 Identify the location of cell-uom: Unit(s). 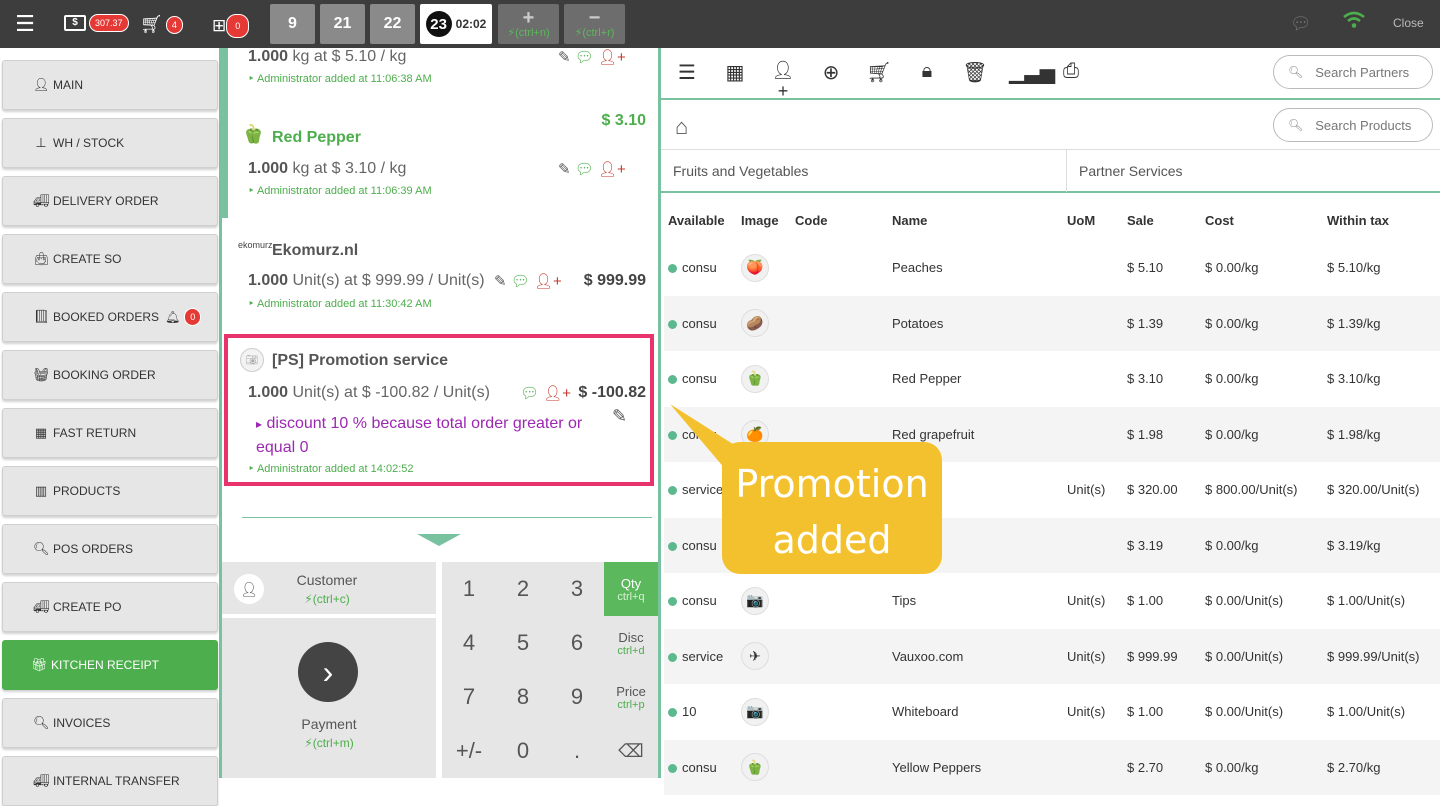
(1093, 712).